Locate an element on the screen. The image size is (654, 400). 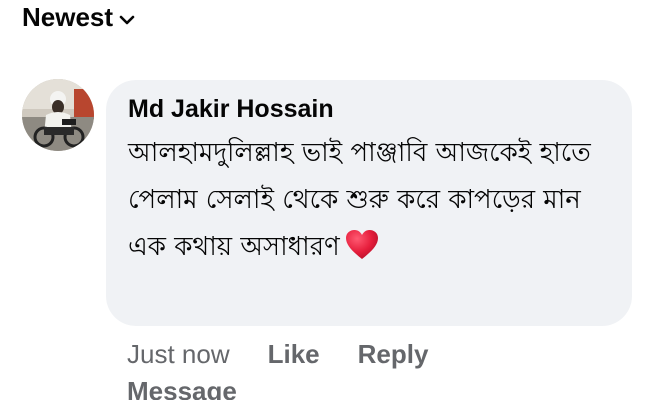
sort-dropdown: Newest is located at coordinates (78, 17).